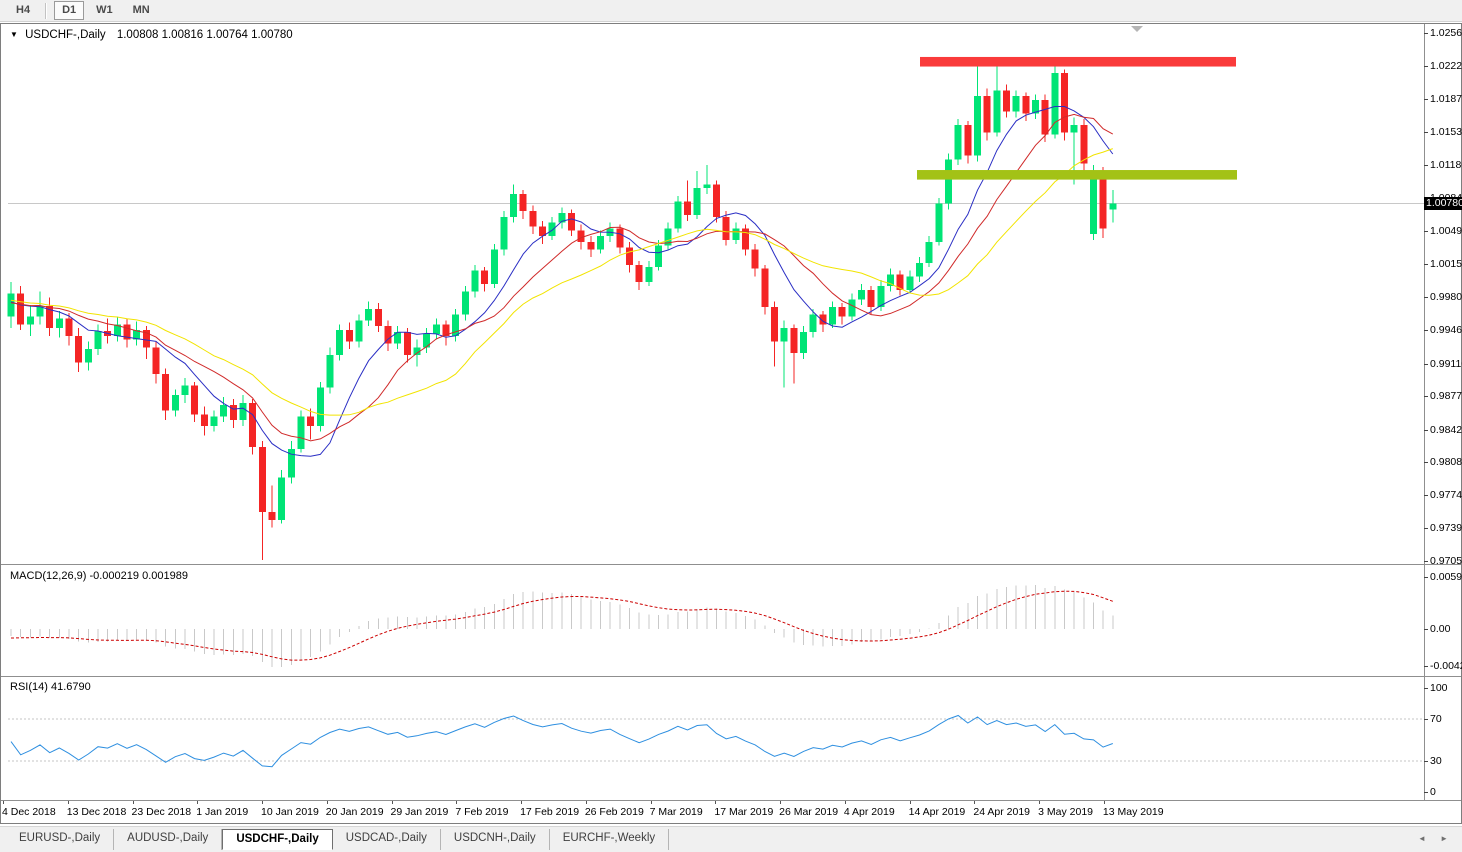 Image resolution: width=1462 pixels, height=852 pixels. Describe the element at coordinates (676, 812) in the screenshot. I see `date-axis-label: 7 Mar 2019` at that location.